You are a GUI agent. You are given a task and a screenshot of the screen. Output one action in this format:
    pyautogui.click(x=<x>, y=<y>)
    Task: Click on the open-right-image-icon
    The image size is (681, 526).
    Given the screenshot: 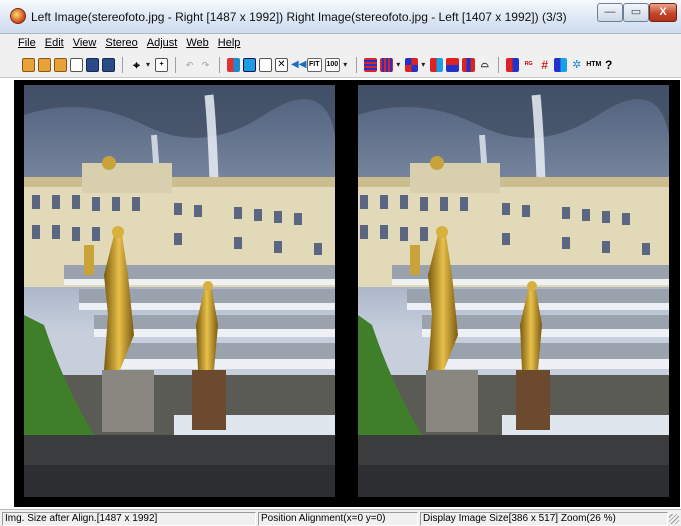 What is the action you would take?
    pyautogui.click(x=44, y=64)
    